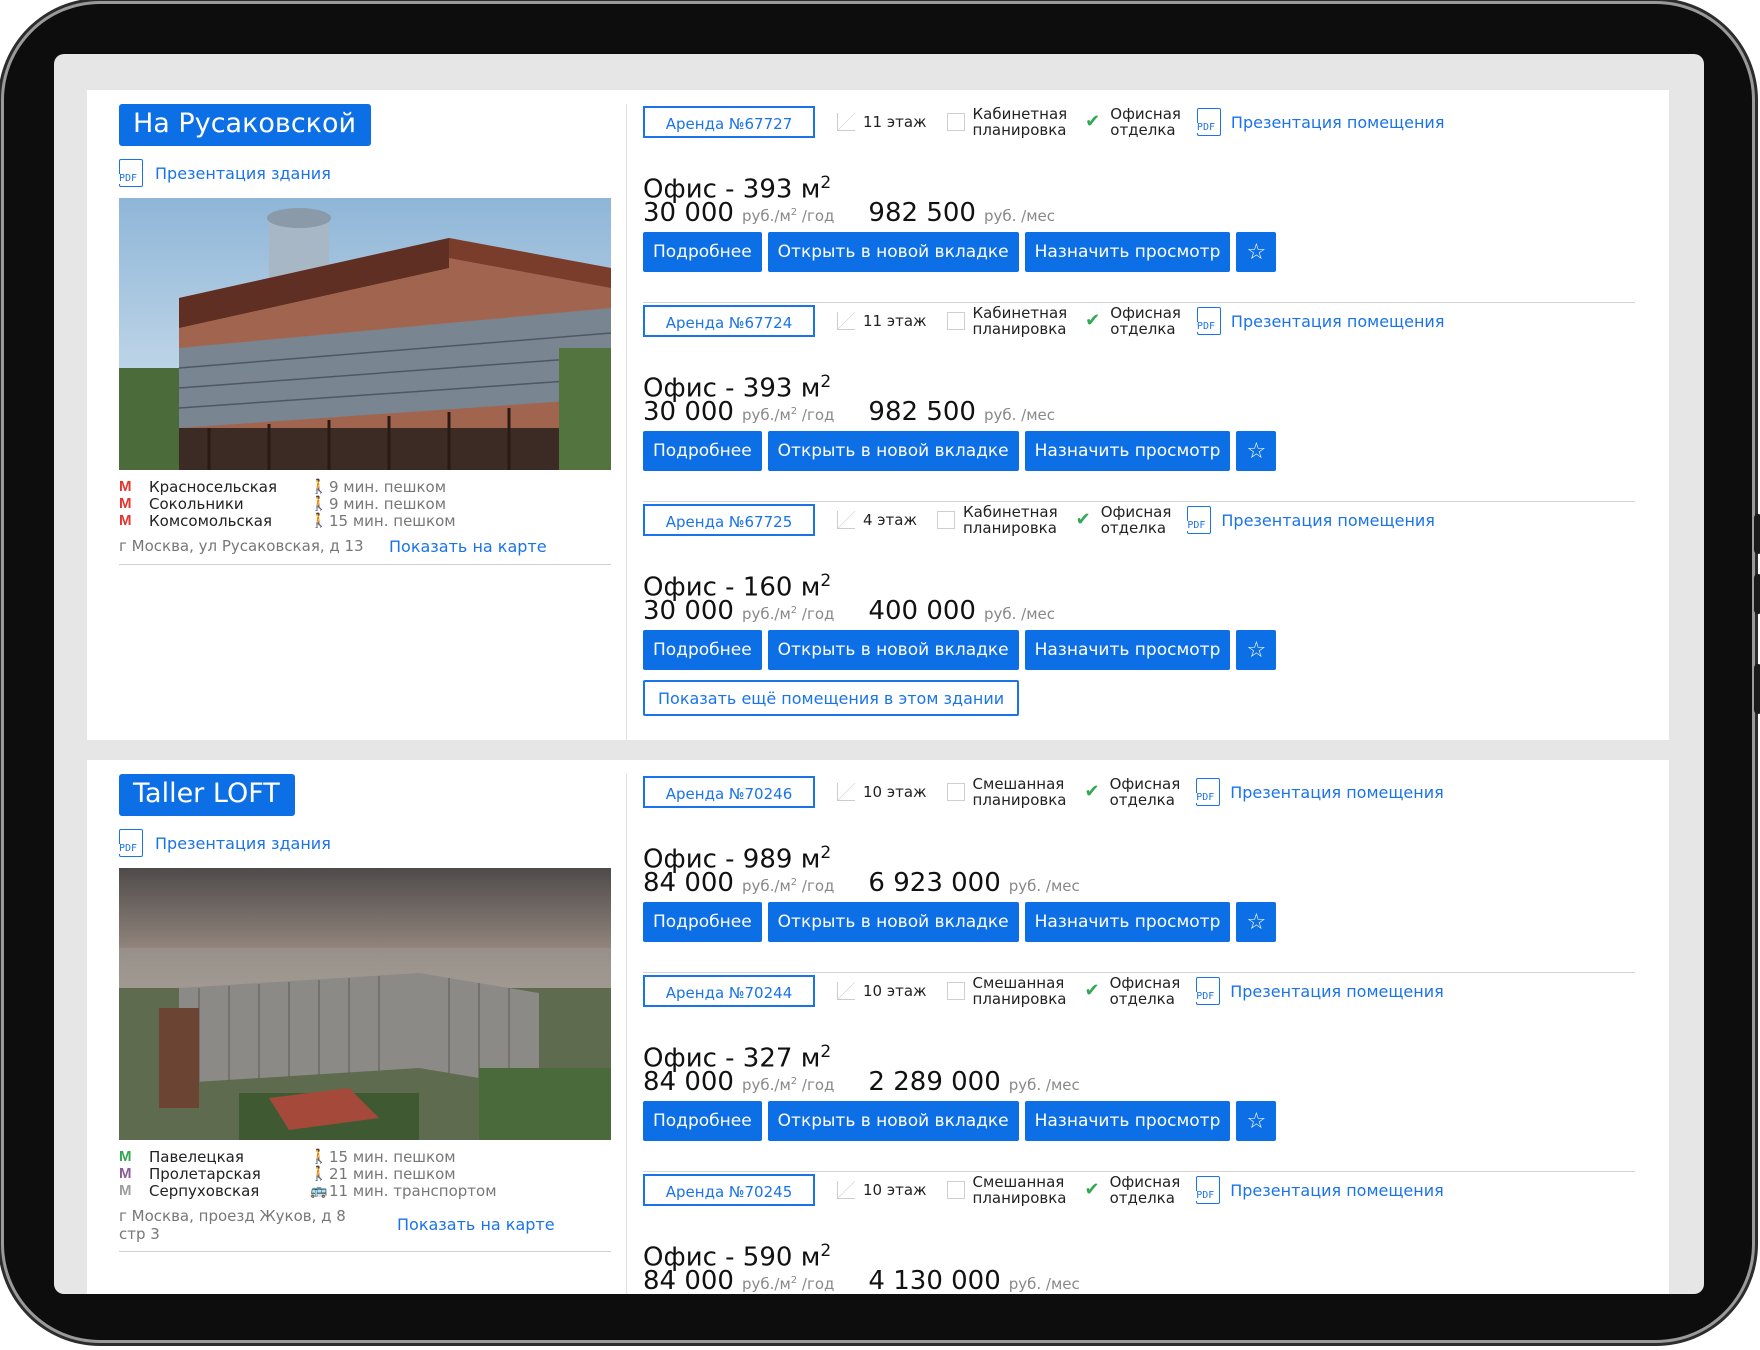 The width and height of the screenshot is (1760, 1350). Describe the element at coordinates (1006, 1190) in the screenshot. I see `offer-layout: Смешанная планировка` at that location.